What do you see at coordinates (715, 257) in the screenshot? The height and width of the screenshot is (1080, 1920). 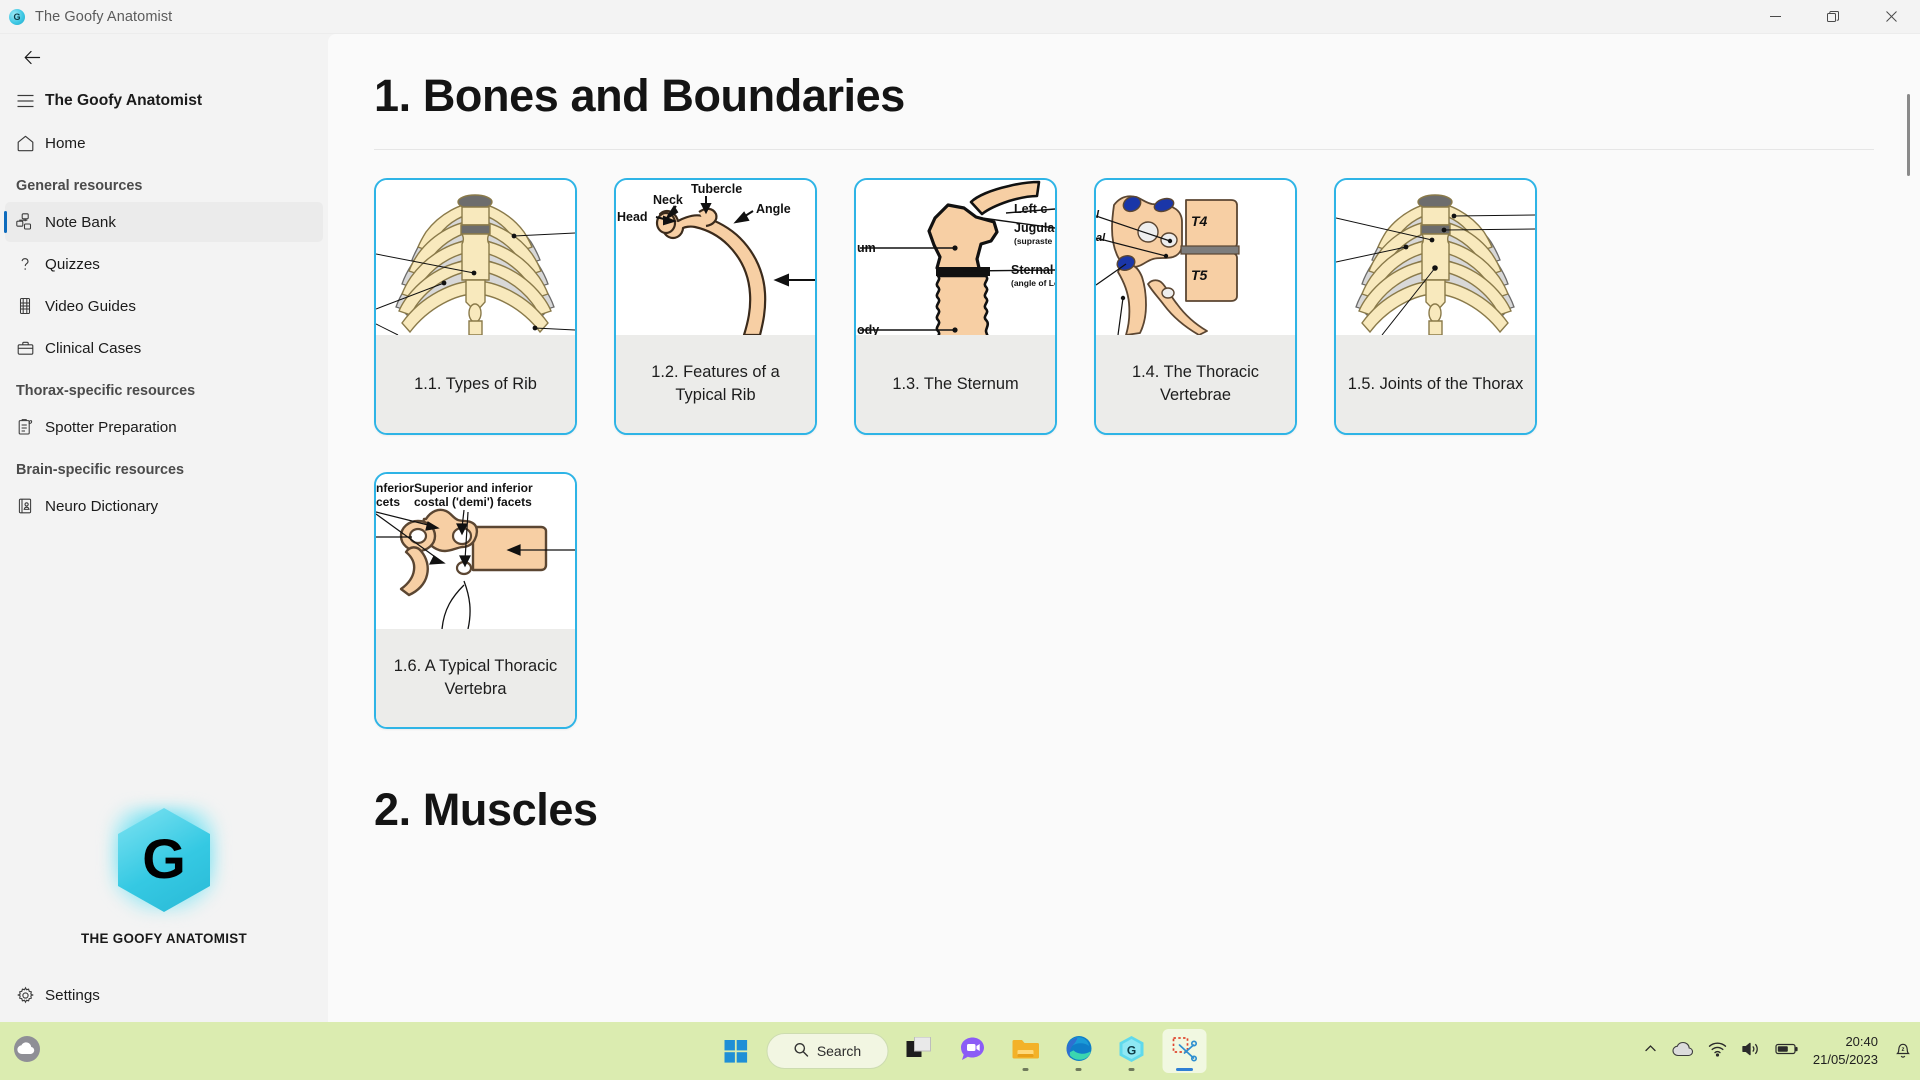 I see `typical-rib-diagram: Neck Tubercle Head Angle` at bounding box center [715, 257].